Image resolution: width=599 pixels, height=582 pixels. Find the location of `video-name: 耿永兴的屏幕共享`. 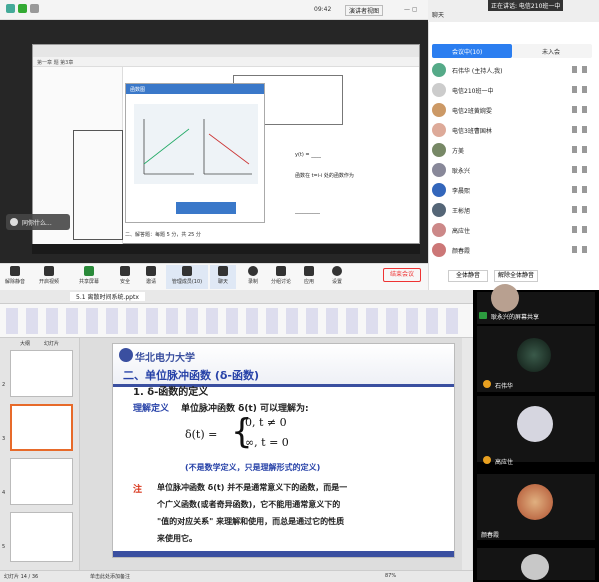

video-name: 耿永兴的屏幕共享 is located at coordinates (515, 317).